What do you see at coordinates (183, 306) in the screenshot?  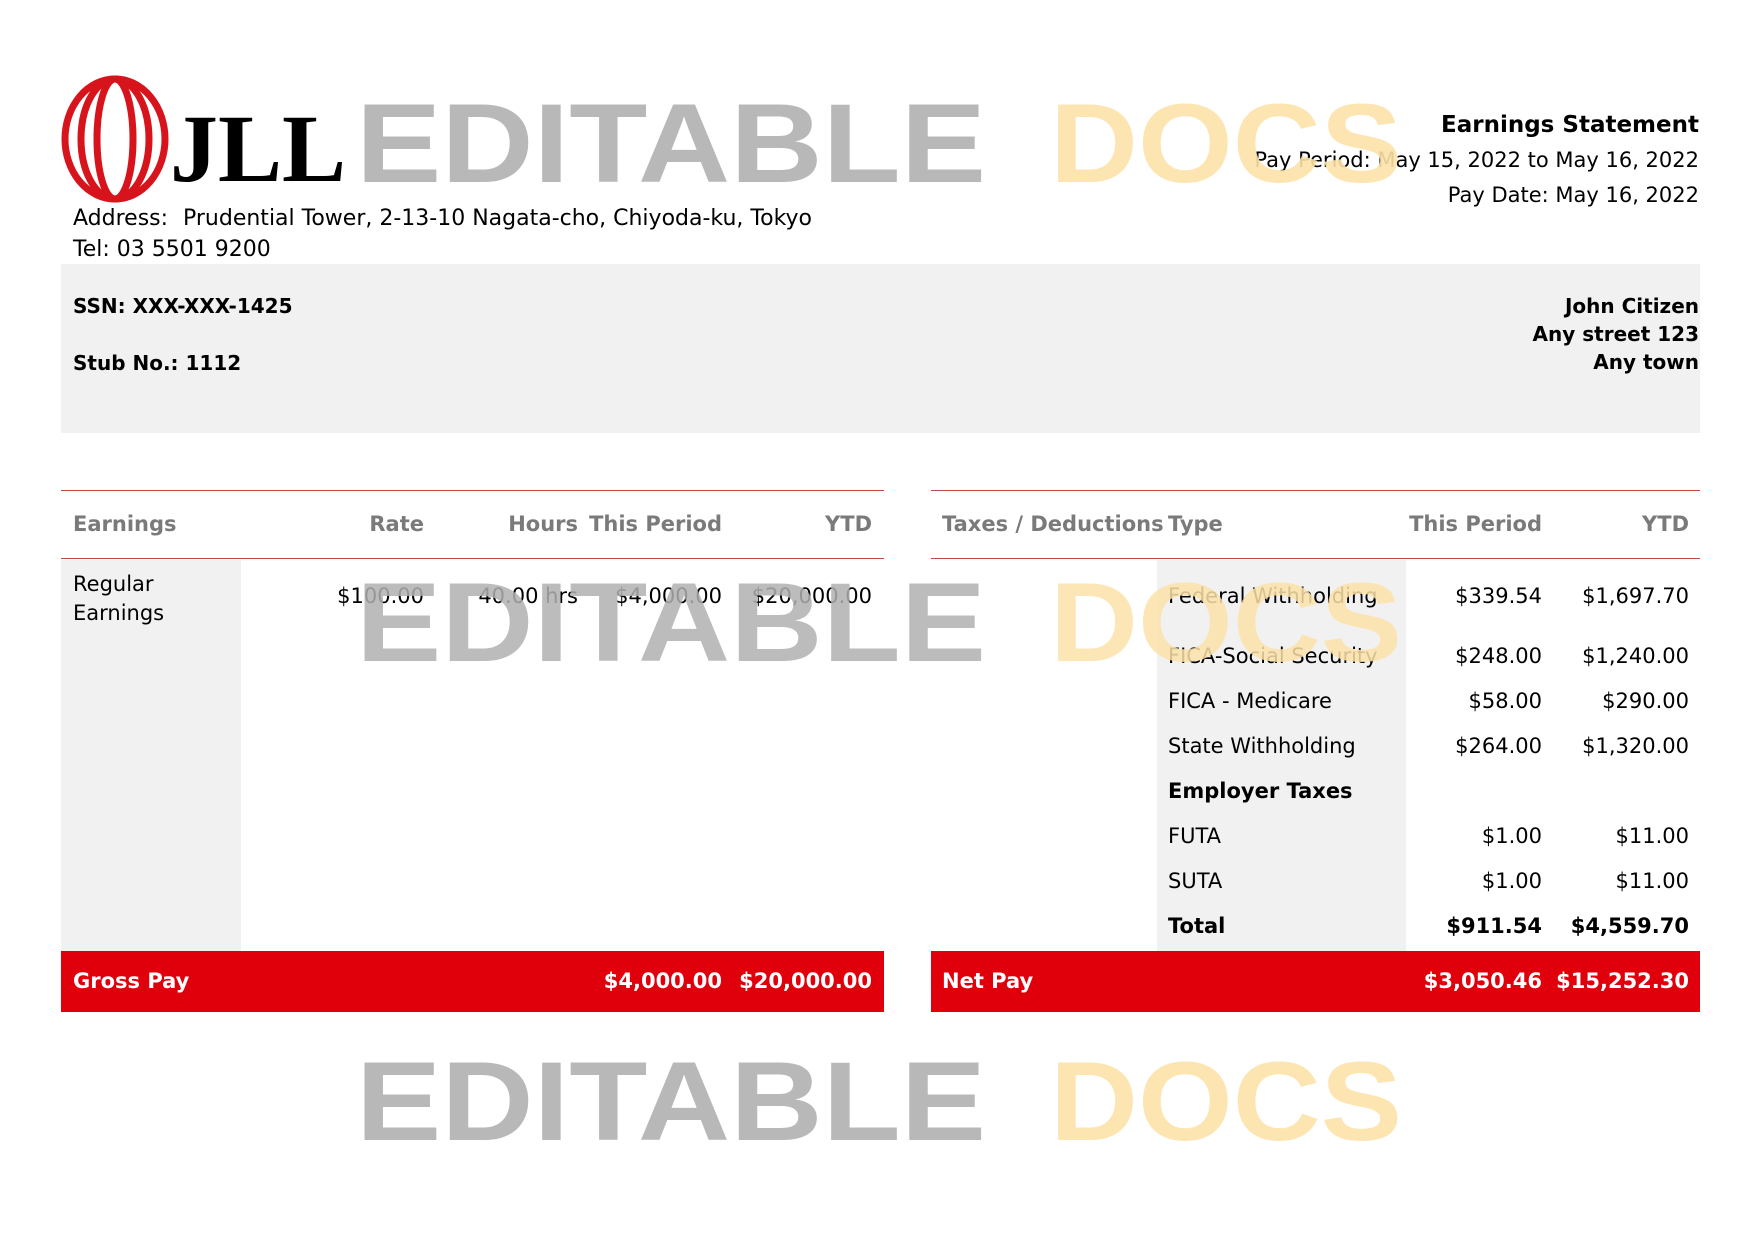 I see `ssn: SSN: XXX-XXX-1425` at bounding box center [183, 306].